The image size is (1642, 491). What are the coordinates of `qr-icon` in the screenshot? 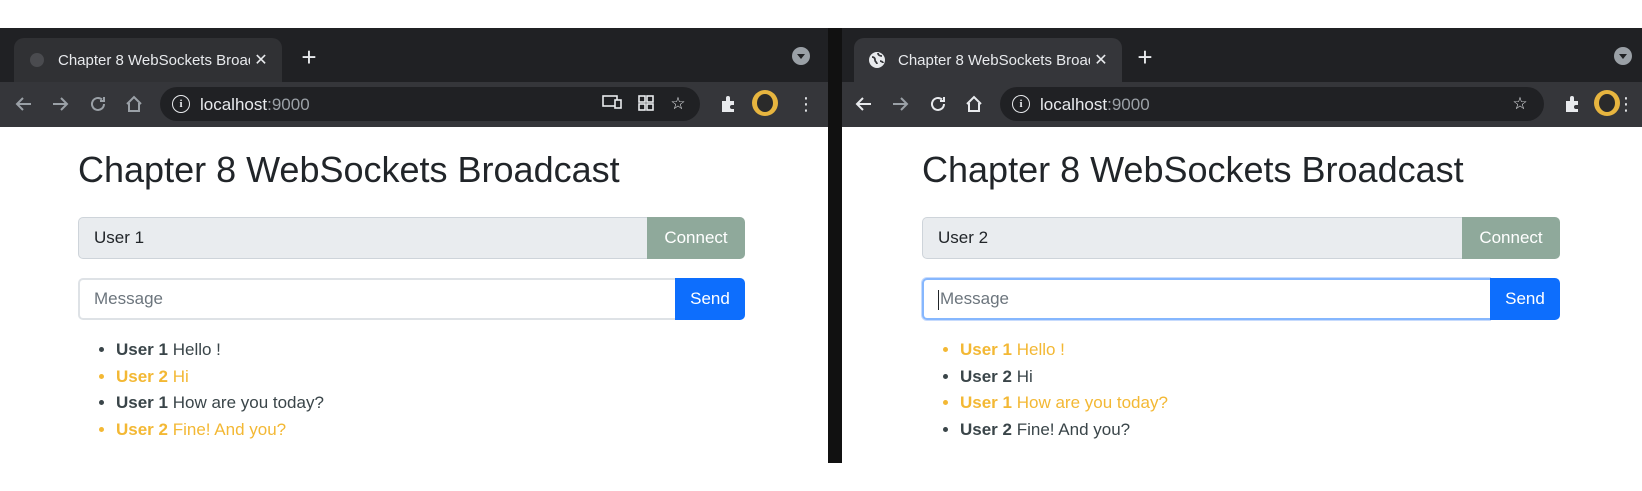 It's located at (646, 104).